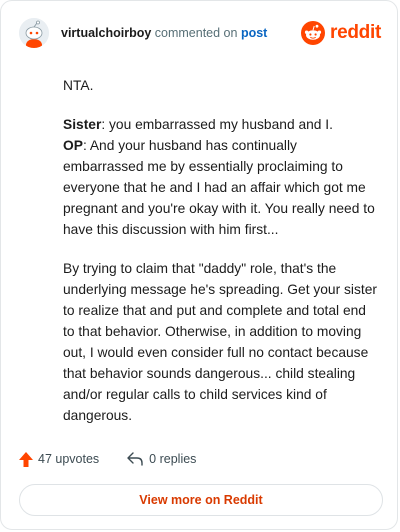 The image size is (400, 532). I want to click on comment-header: virtualchoirboy commented on post reddit, so click(200, 33).